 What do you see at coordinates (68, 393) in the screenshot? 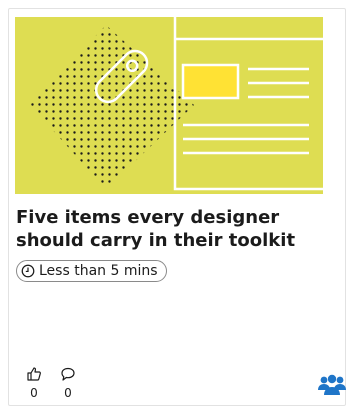
I see `comment-count: 0` at bounding box center [68, 393].